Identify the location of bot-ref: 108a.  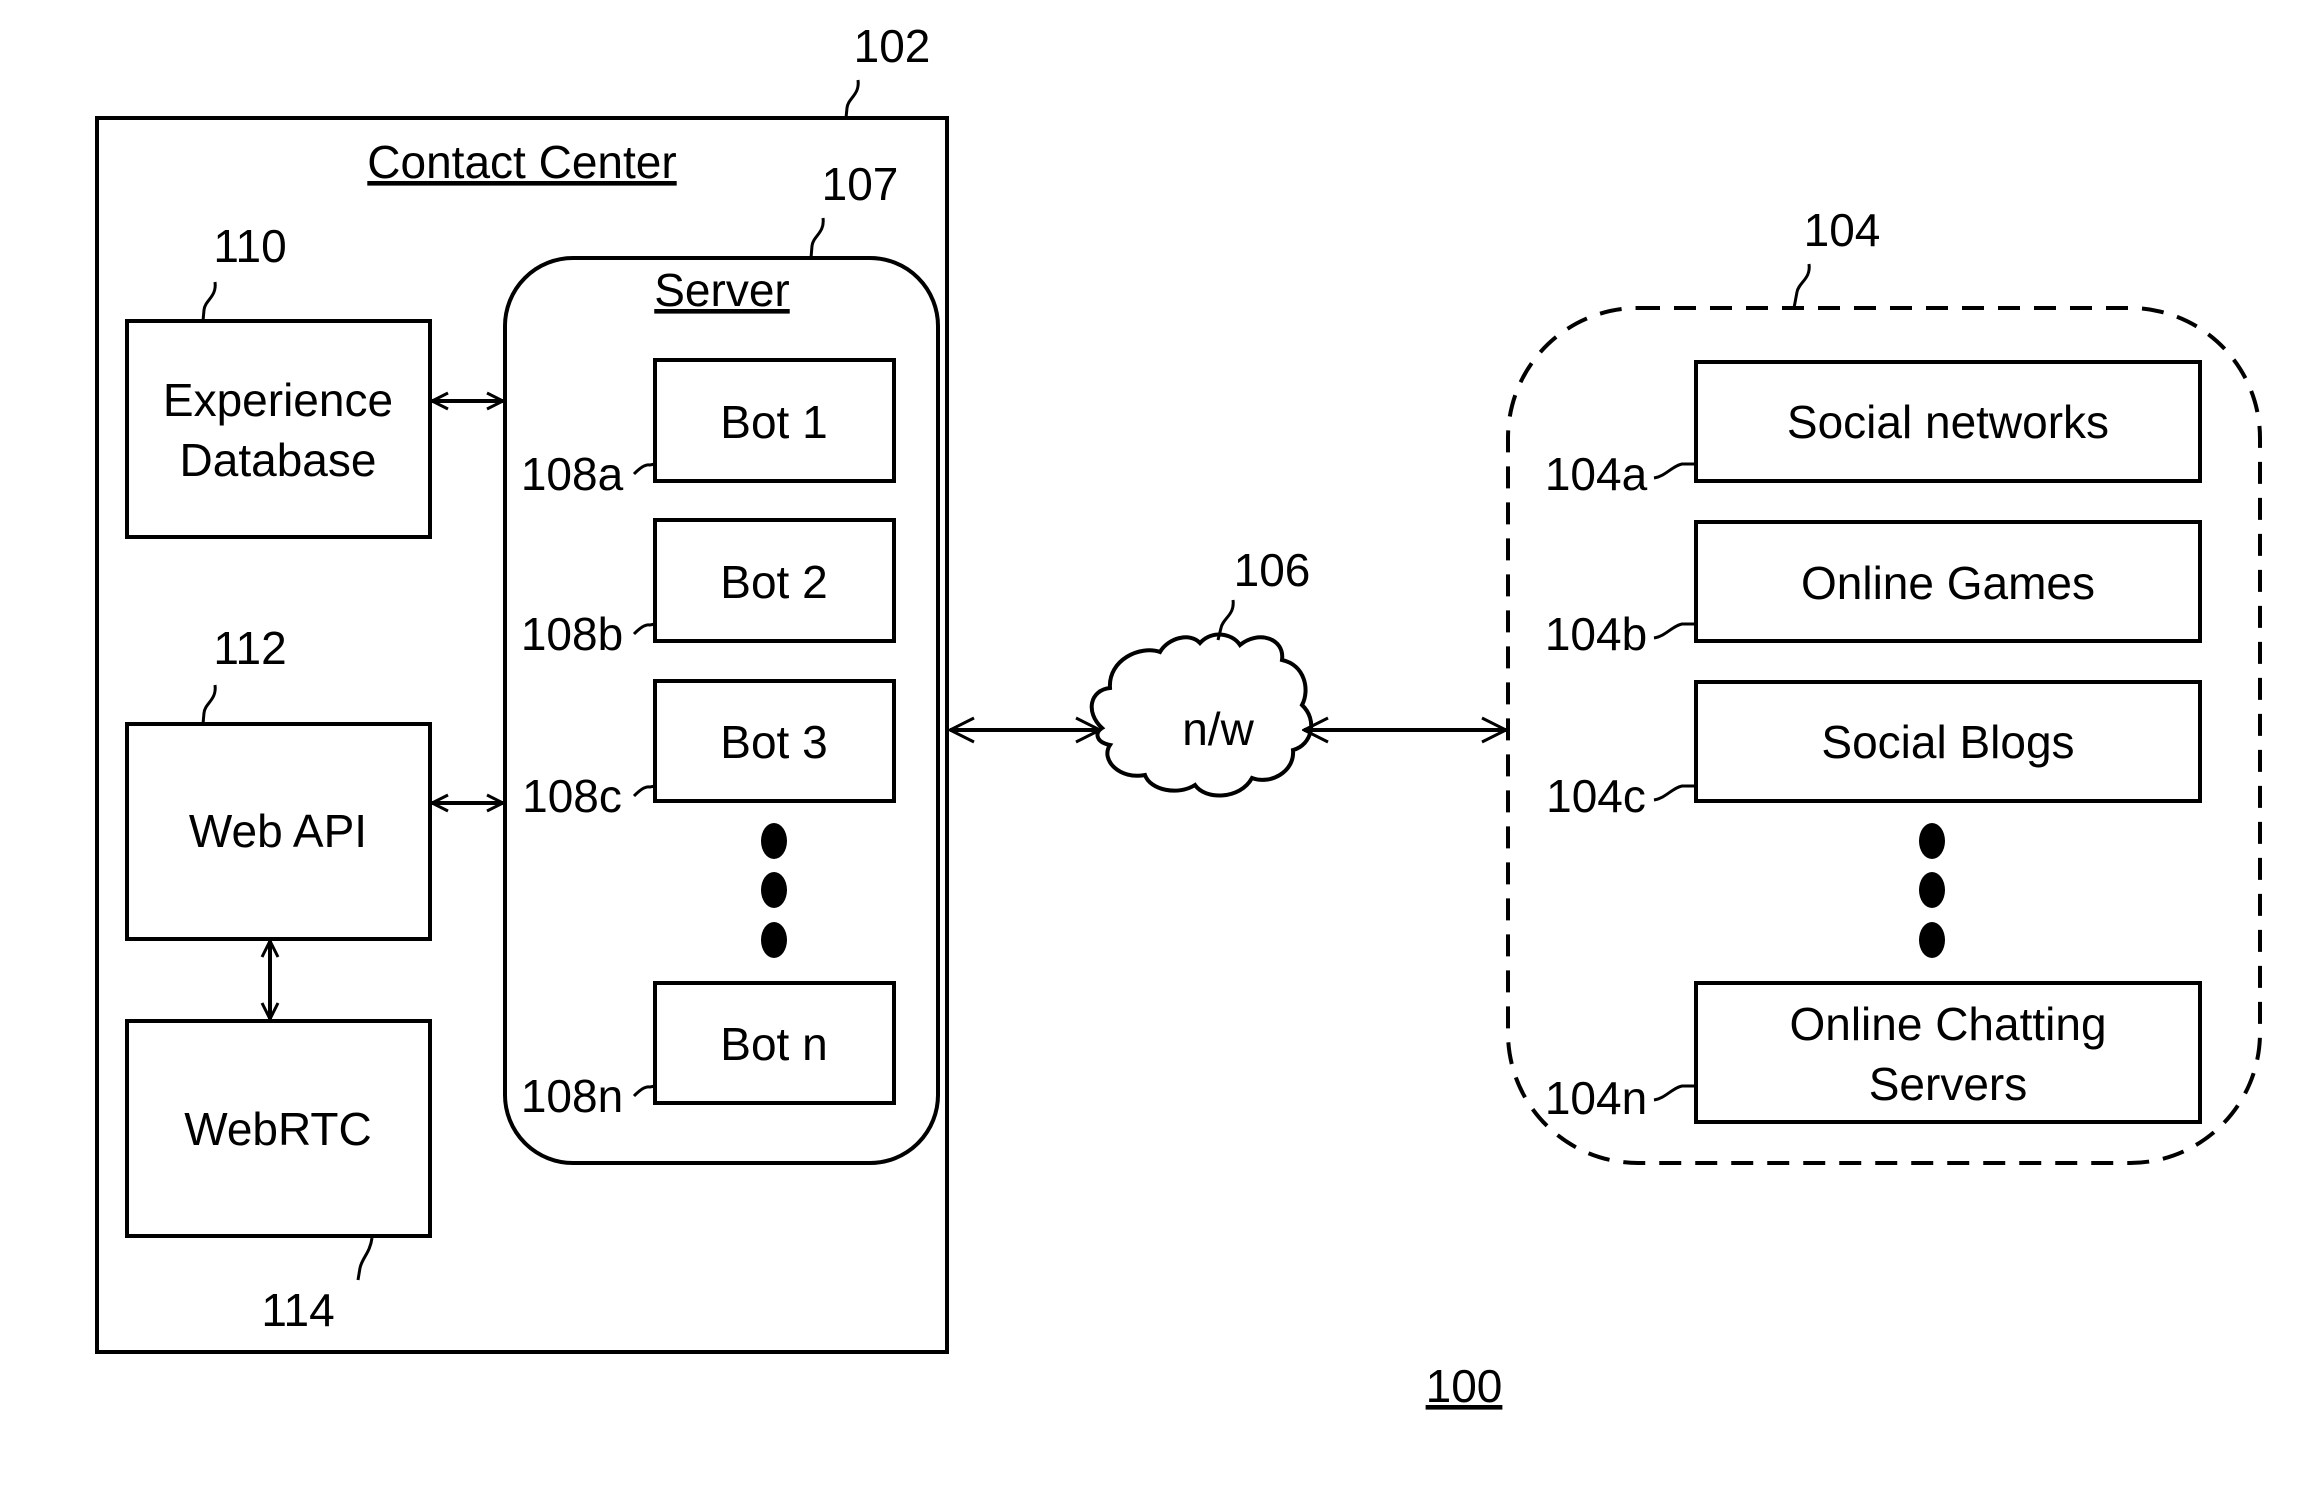
(572, 474).